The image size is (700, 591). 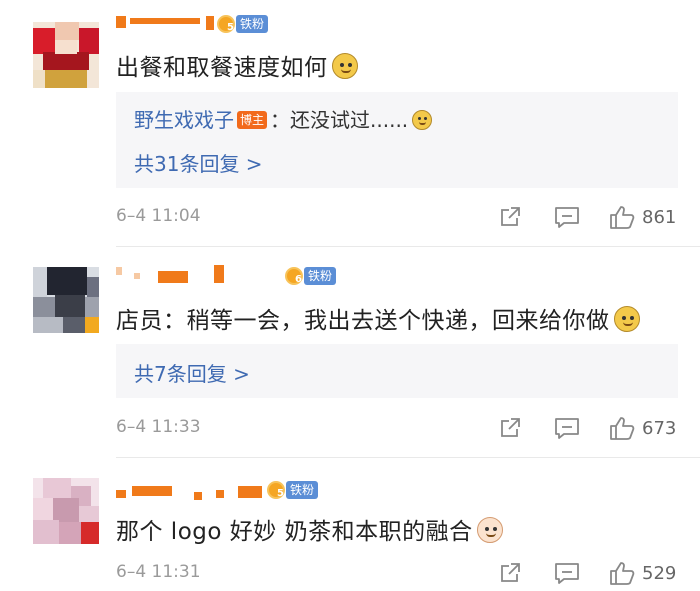 I want to click on comment-meta: 6–4 11:04 861, so click(x=397, y=217).